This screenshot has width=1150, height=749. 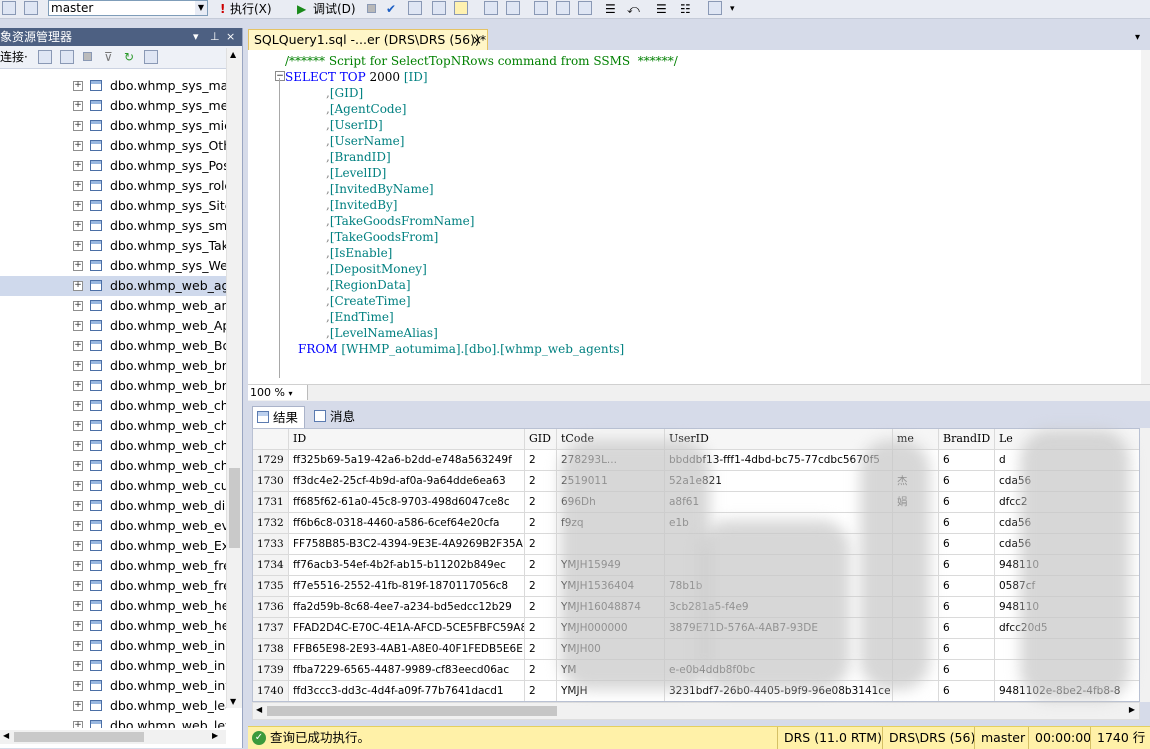 I want to click on tree-item-table: + dbo.whmp_sys_Othe, so click(x=113, y=146).